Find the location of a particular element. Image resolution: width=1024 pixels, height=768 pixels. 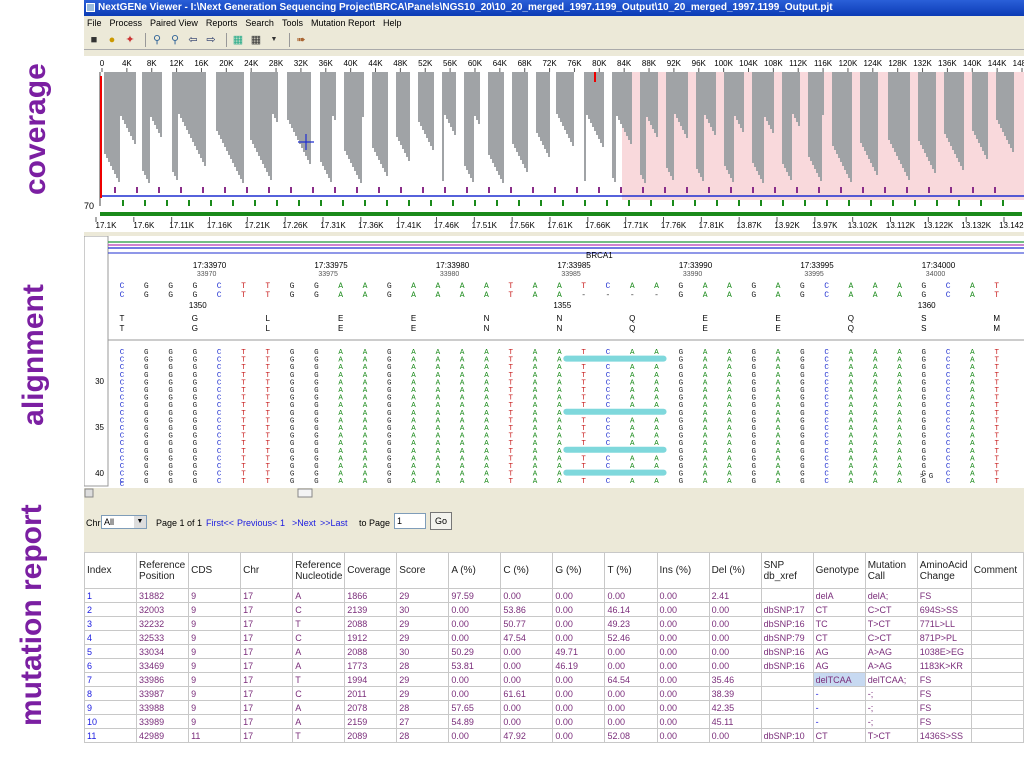

table-cell: A>AG is located at coordinates (891, 651).